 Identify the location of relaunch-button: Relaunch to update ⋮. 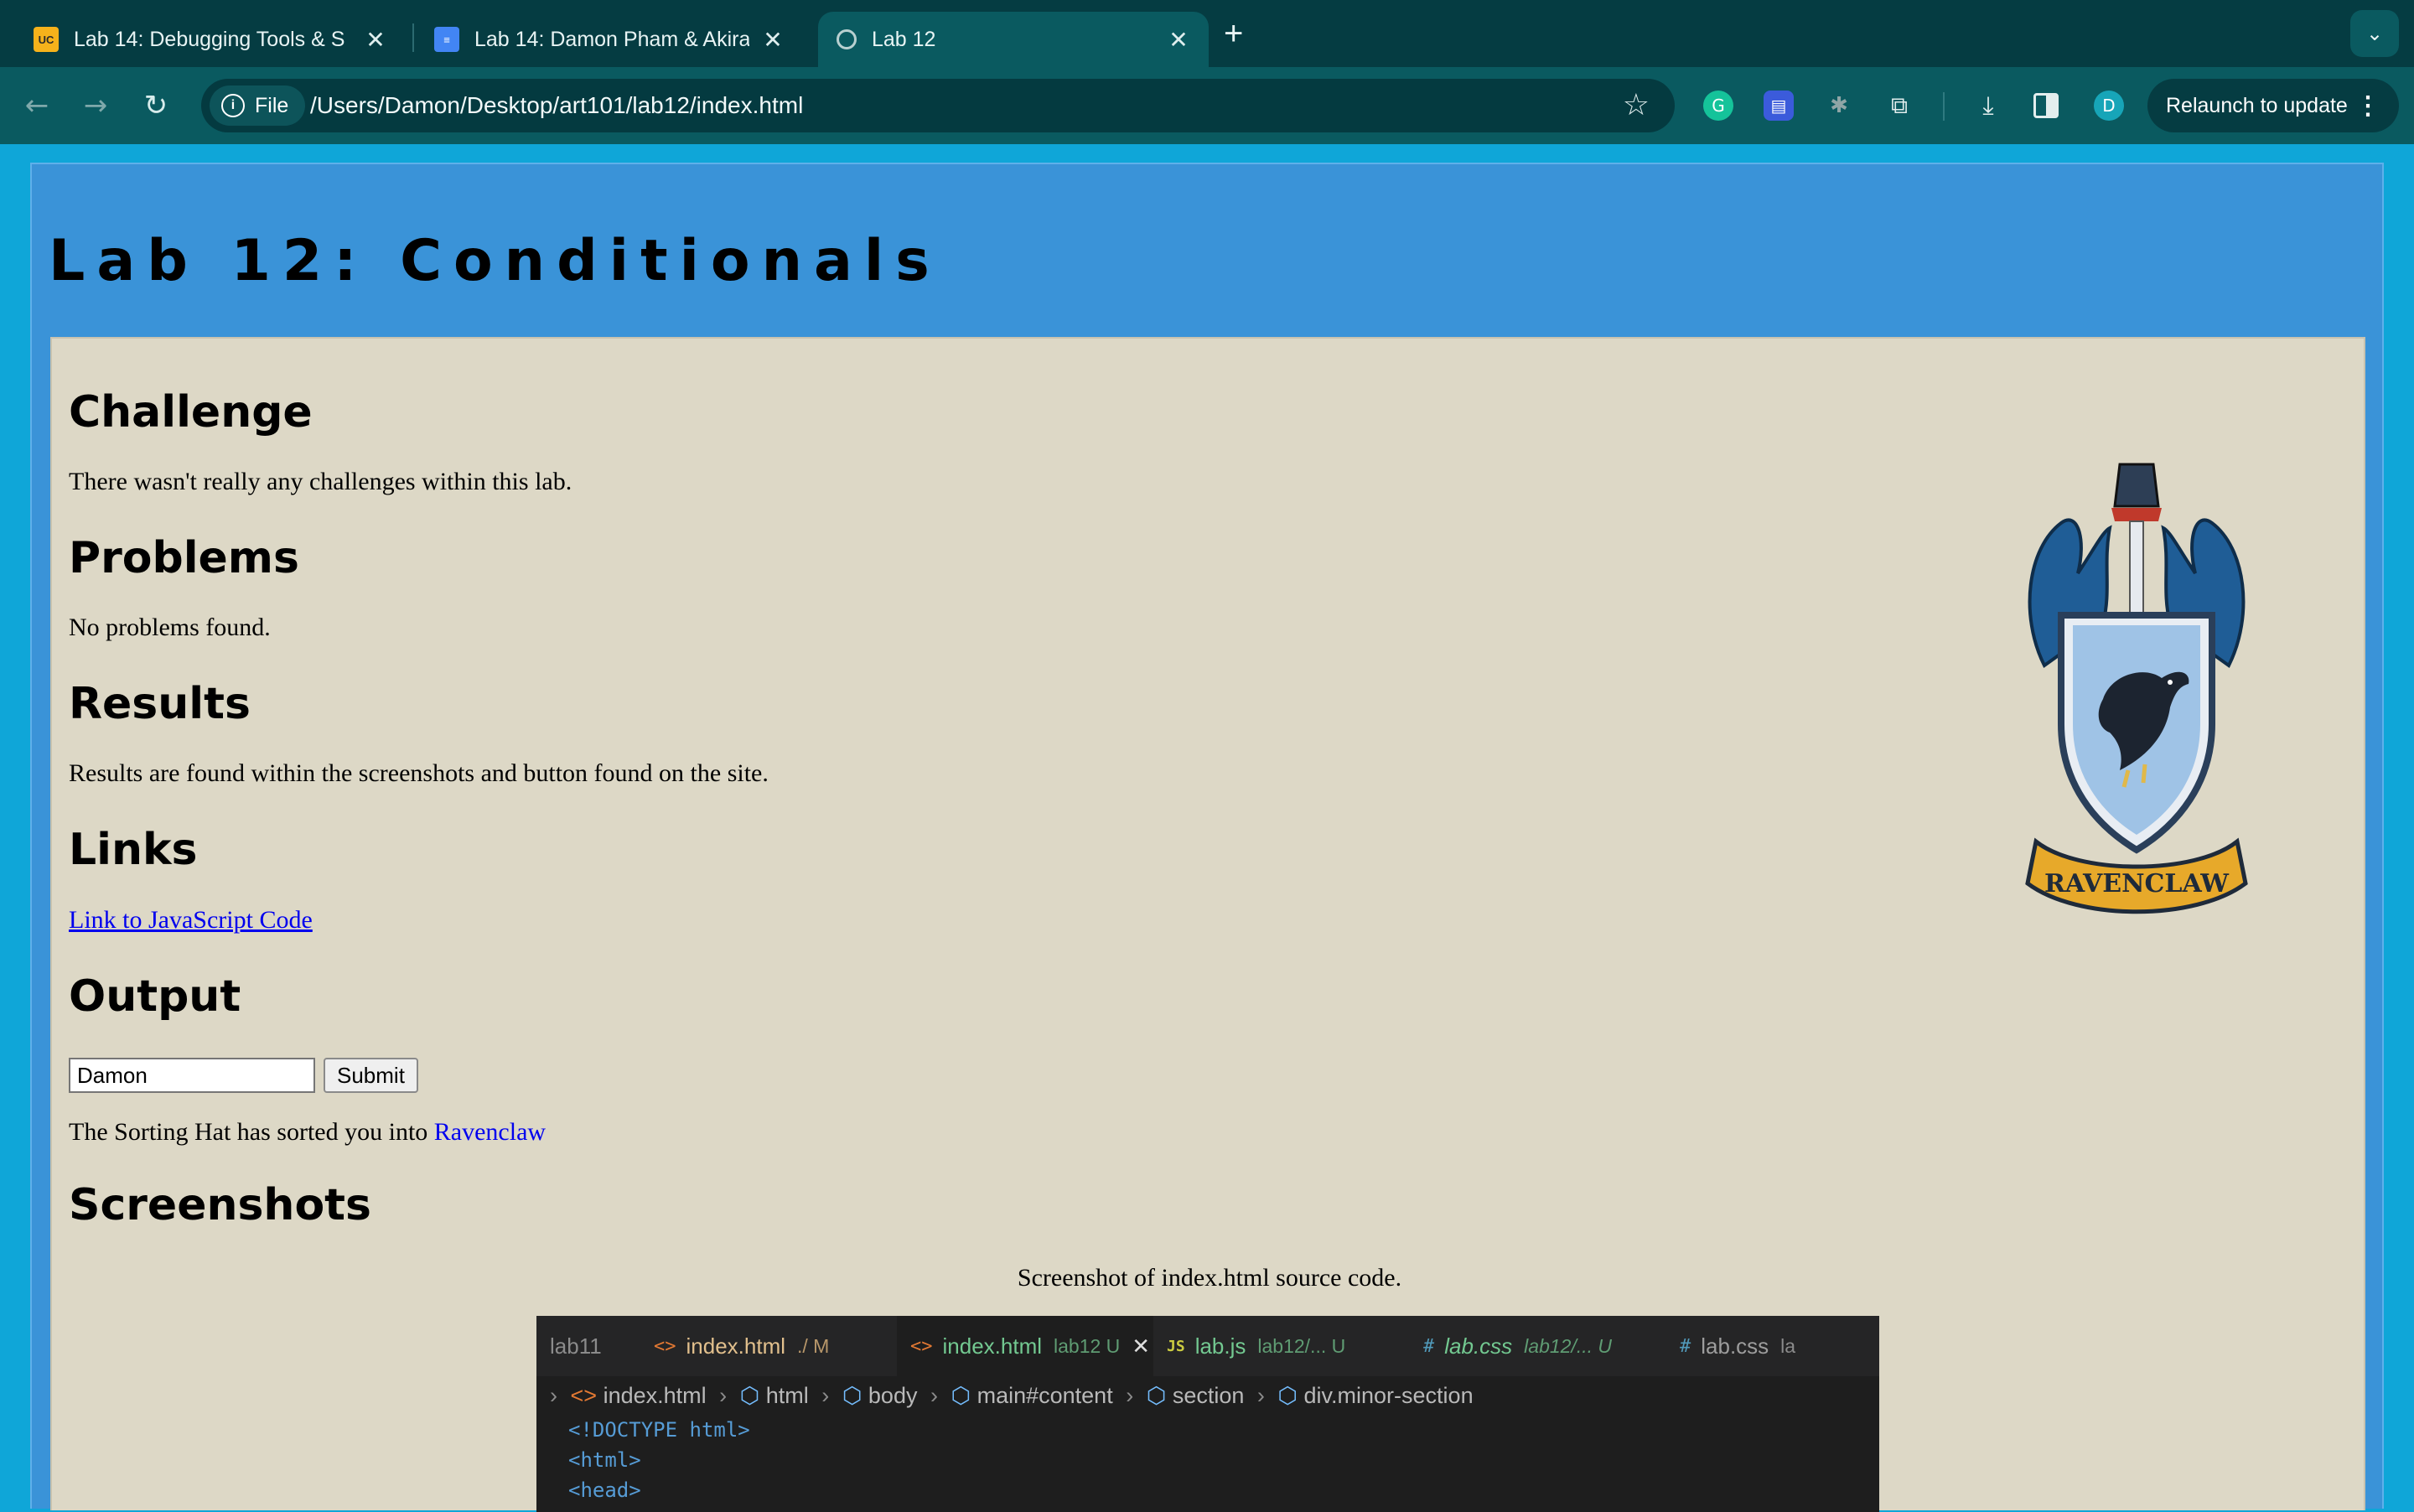
(2273, 105).